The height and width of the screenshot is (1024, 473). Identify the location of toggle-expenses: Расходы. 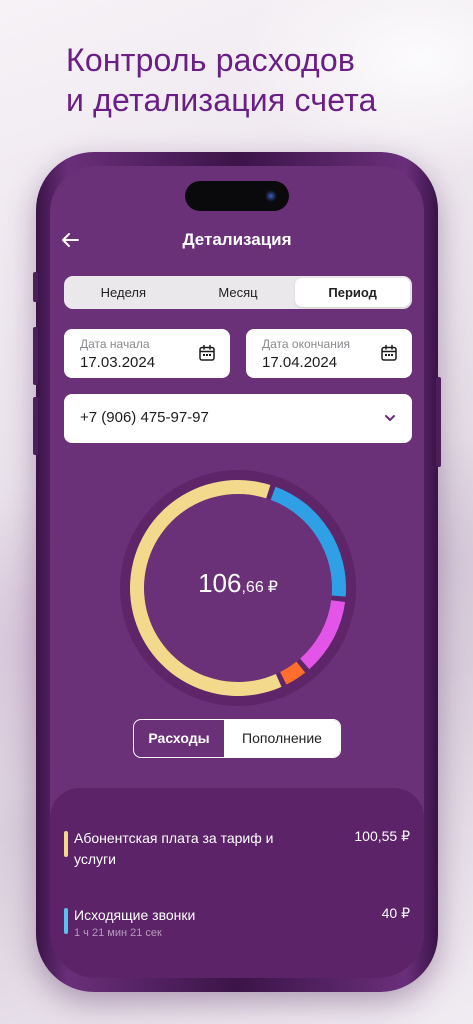
(179, 738).